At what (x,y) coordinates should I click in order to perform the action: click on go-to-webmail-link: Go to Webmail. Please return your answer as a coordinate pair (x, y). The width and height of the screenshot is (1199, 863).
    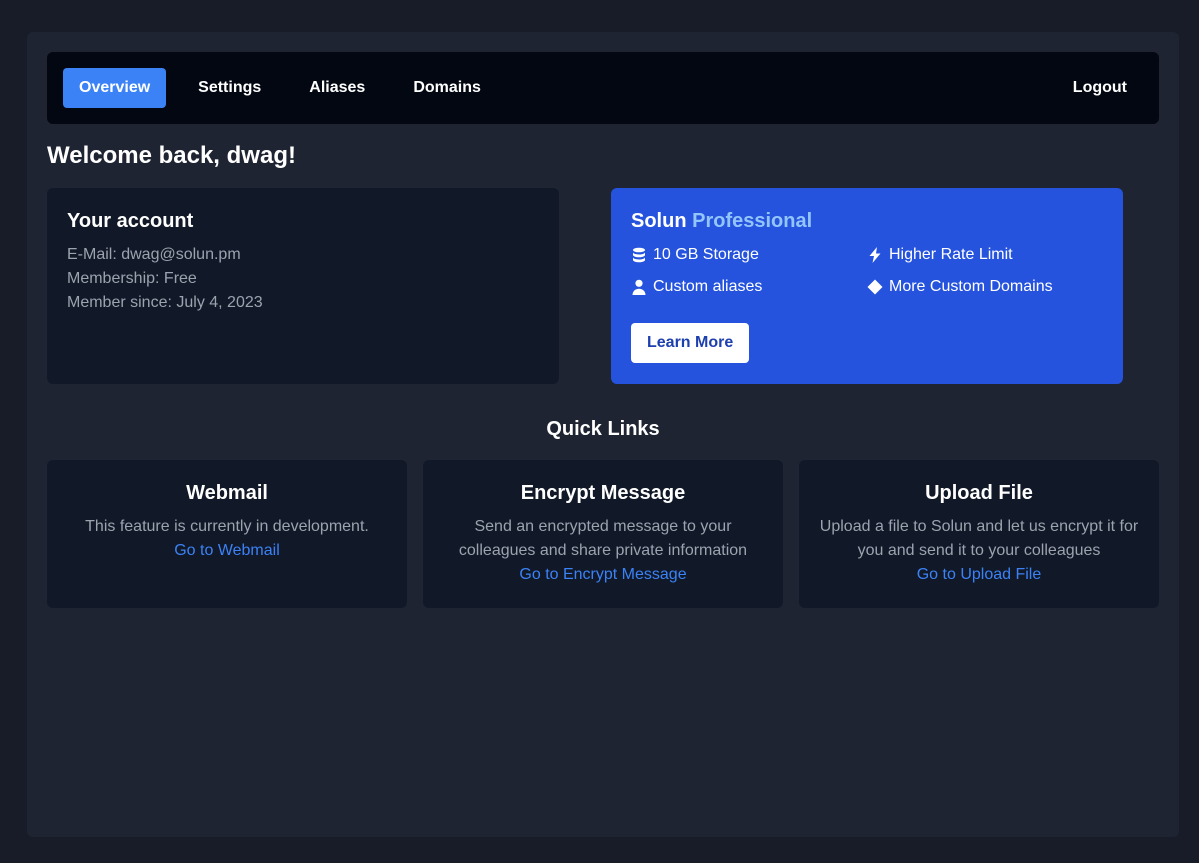
    Looking at the image, I should click on (227, 551).